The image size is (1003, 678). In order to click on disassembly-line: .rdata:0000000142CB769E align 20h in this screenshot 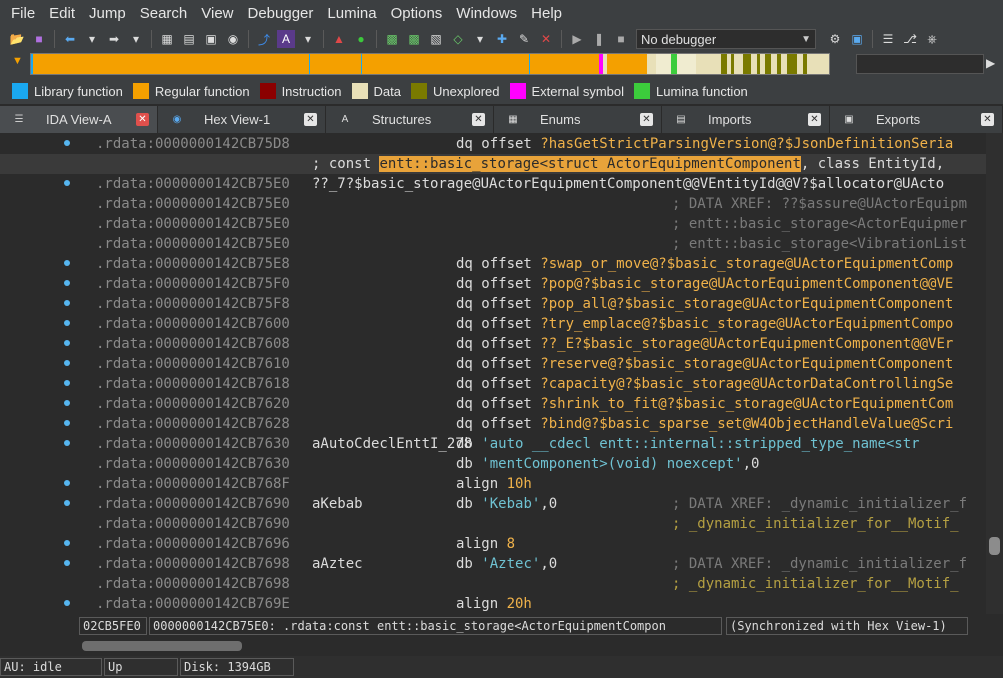, I will do `click(493, 604)`.